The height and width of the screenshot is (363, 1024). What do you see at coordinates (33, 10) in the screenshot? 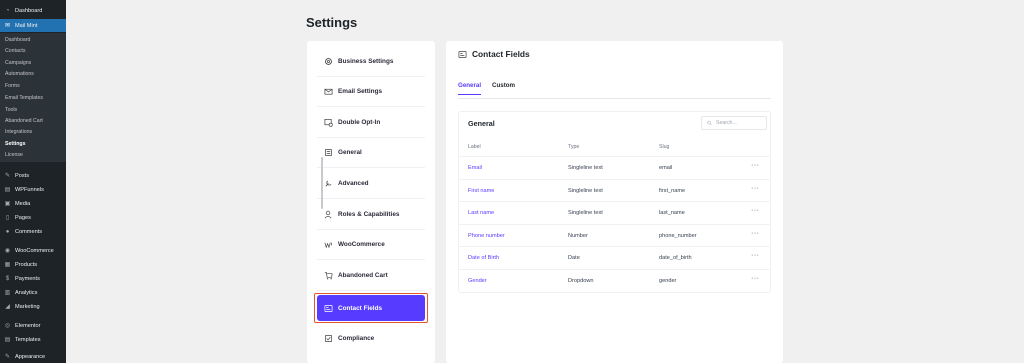
I see `sidebar-item-dashboard: ◔ Dashboard` at bounding box center [33, 10].